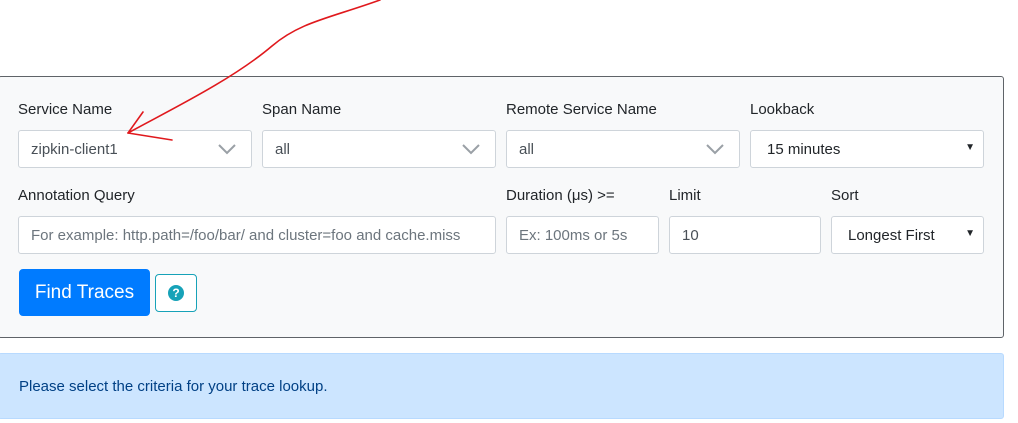 The height and width of the screenshot is (423, 1018). Describe the element at coordinates (65, 109) in the screenshot. I see `service-name-label: Service Name` at that location.